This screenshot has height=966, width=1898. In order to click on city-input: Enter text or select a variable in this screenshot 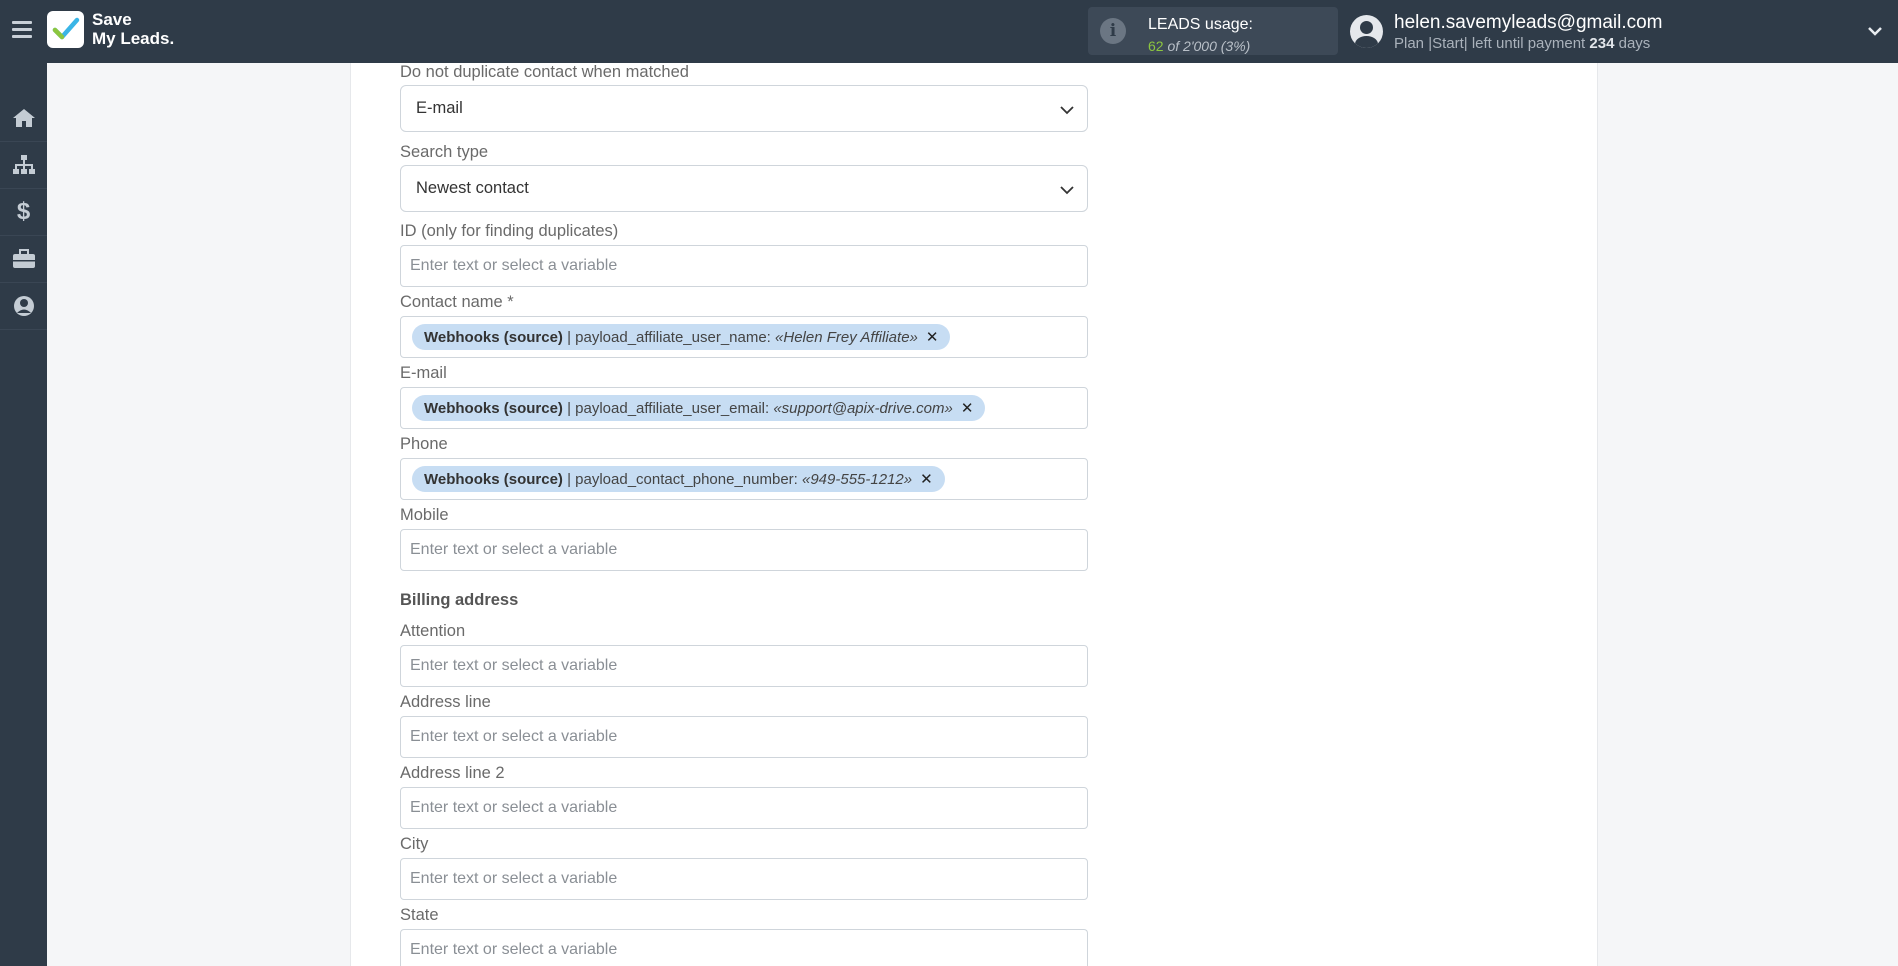, I will do `click(744, 879)`.